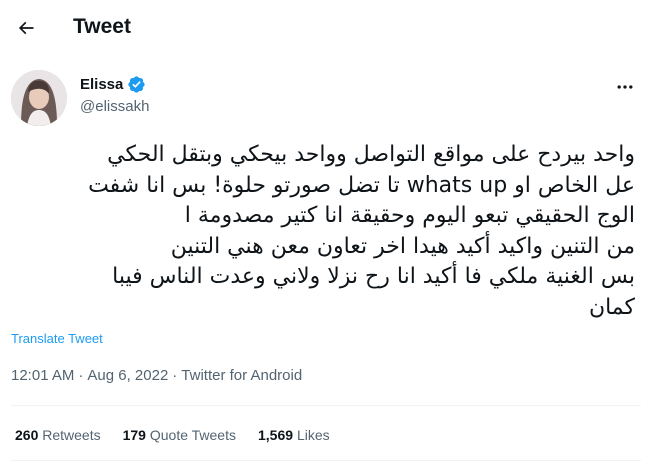  What do you see at coordinates (71, 435) in the screenshot?
I see `retweets-label: Retweets` at bounding box center [71, 435].